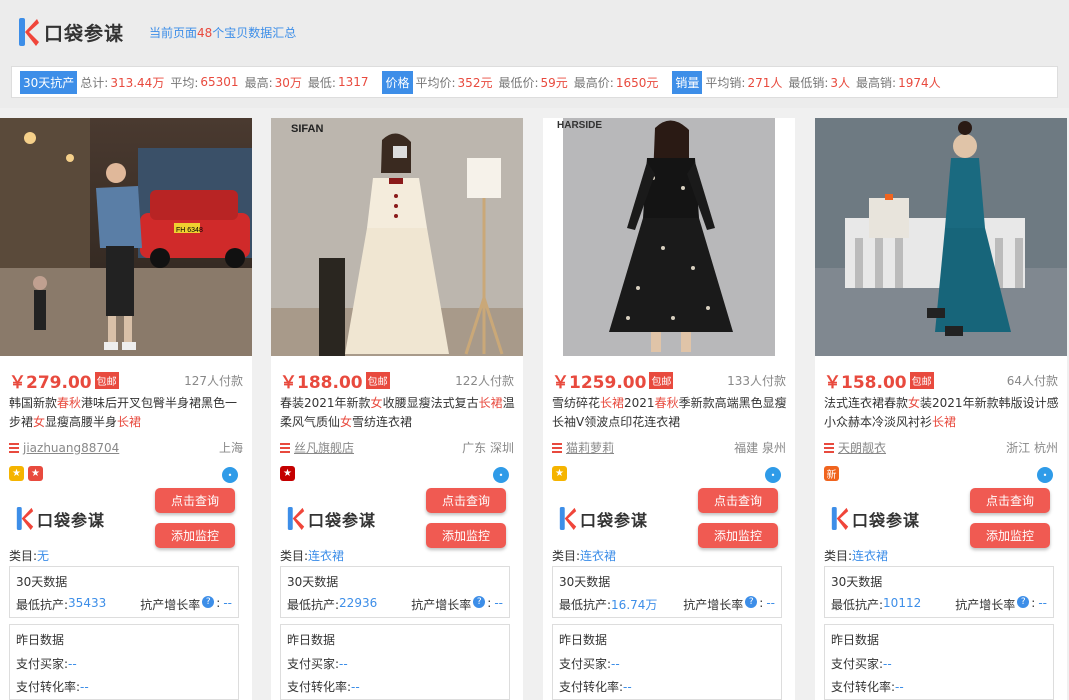 The image size is (1069, 700). Describe the element at coordinates (585, 605) in the screenshot. I see `min-output-label: 最低抗产:` at that location.